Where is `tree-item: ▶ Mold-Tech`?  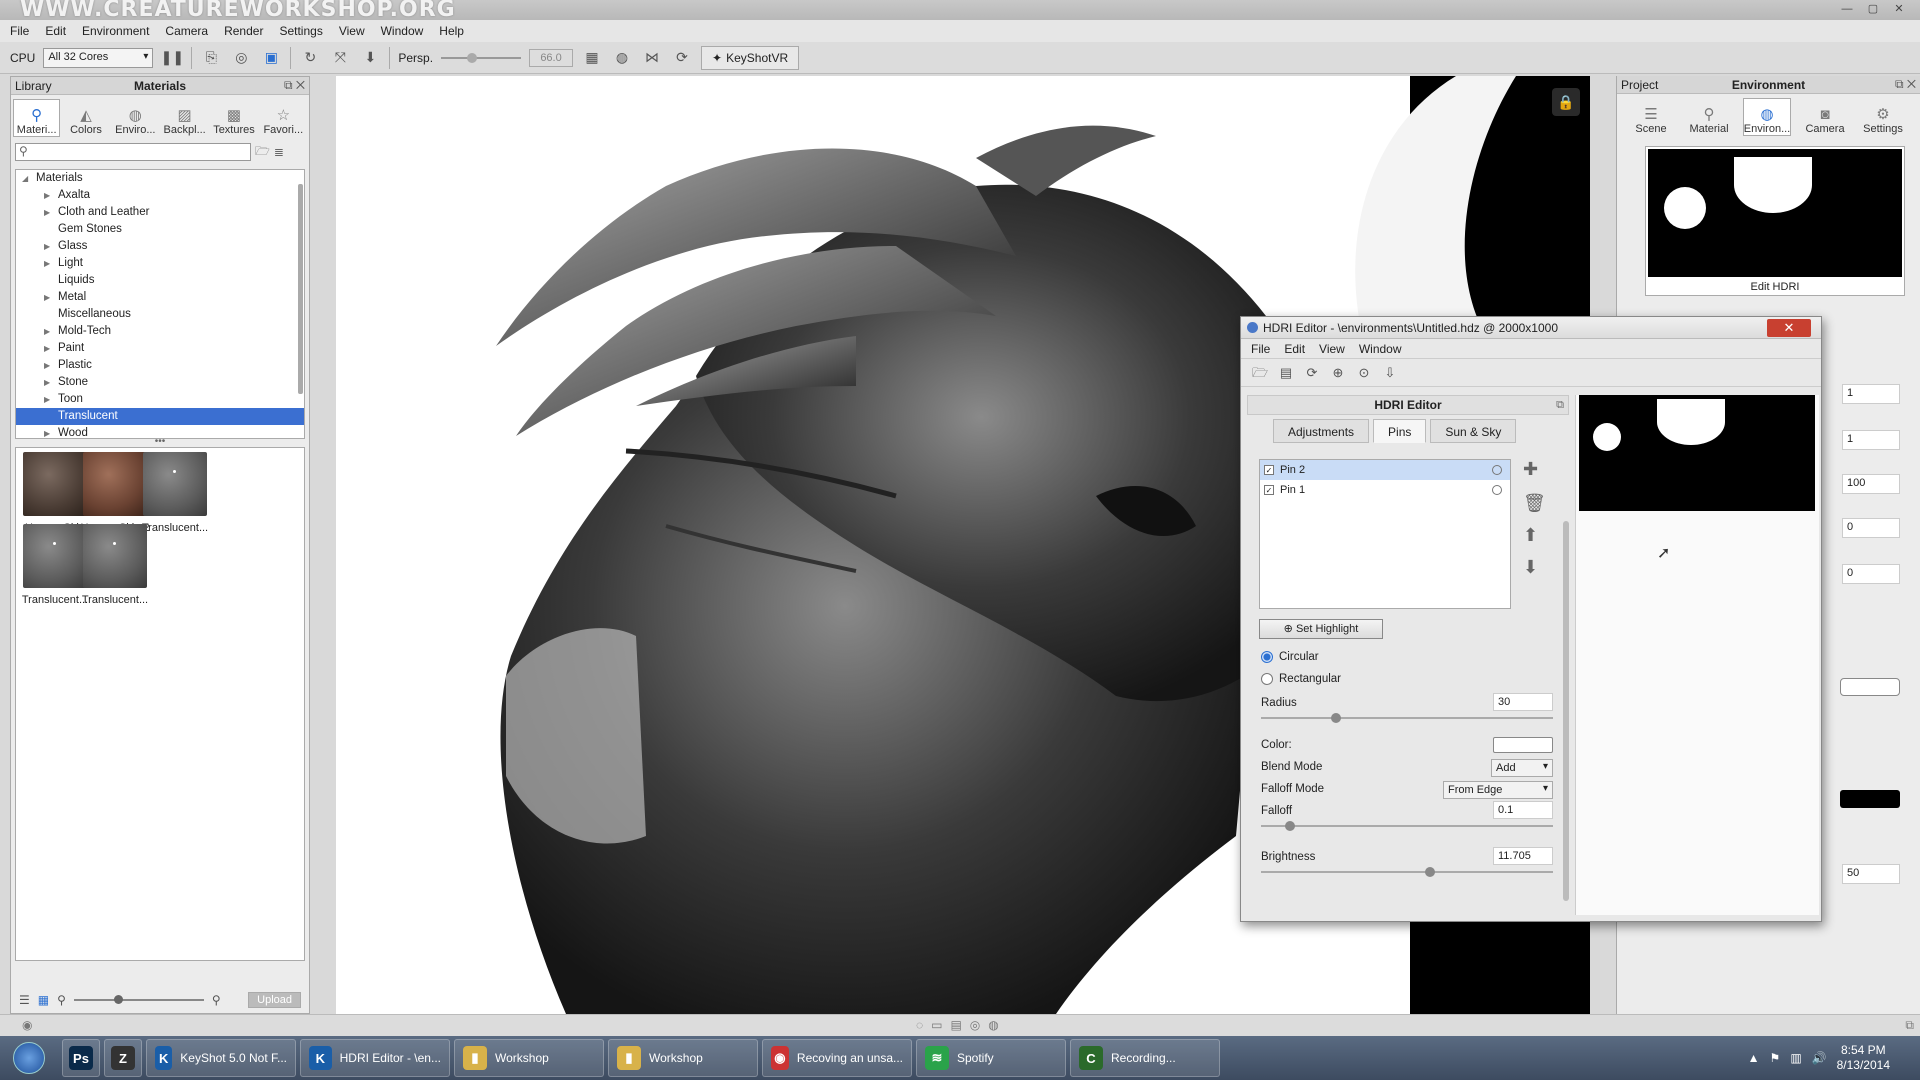
tree-item: ▶ Mold-Tech is located at coordinates (160, 331).